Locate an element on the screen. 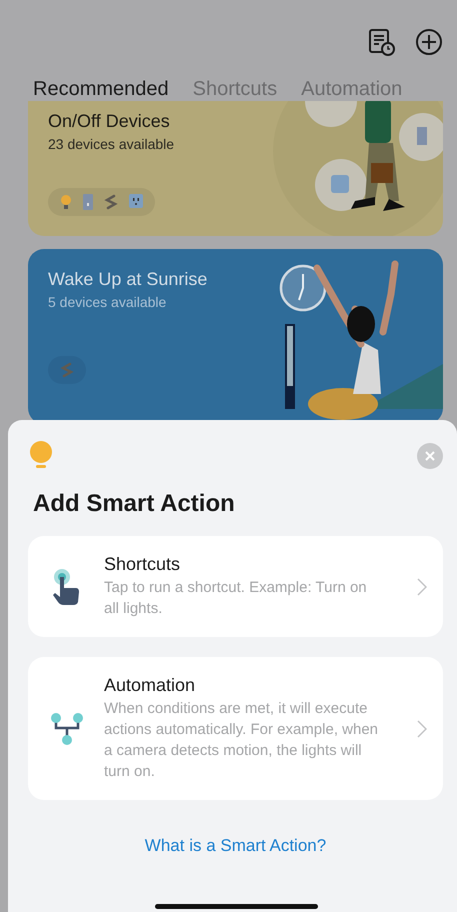 This screenshot has height=912, width=457. device-count: 23 devices available is located at coordinates (112, 144).